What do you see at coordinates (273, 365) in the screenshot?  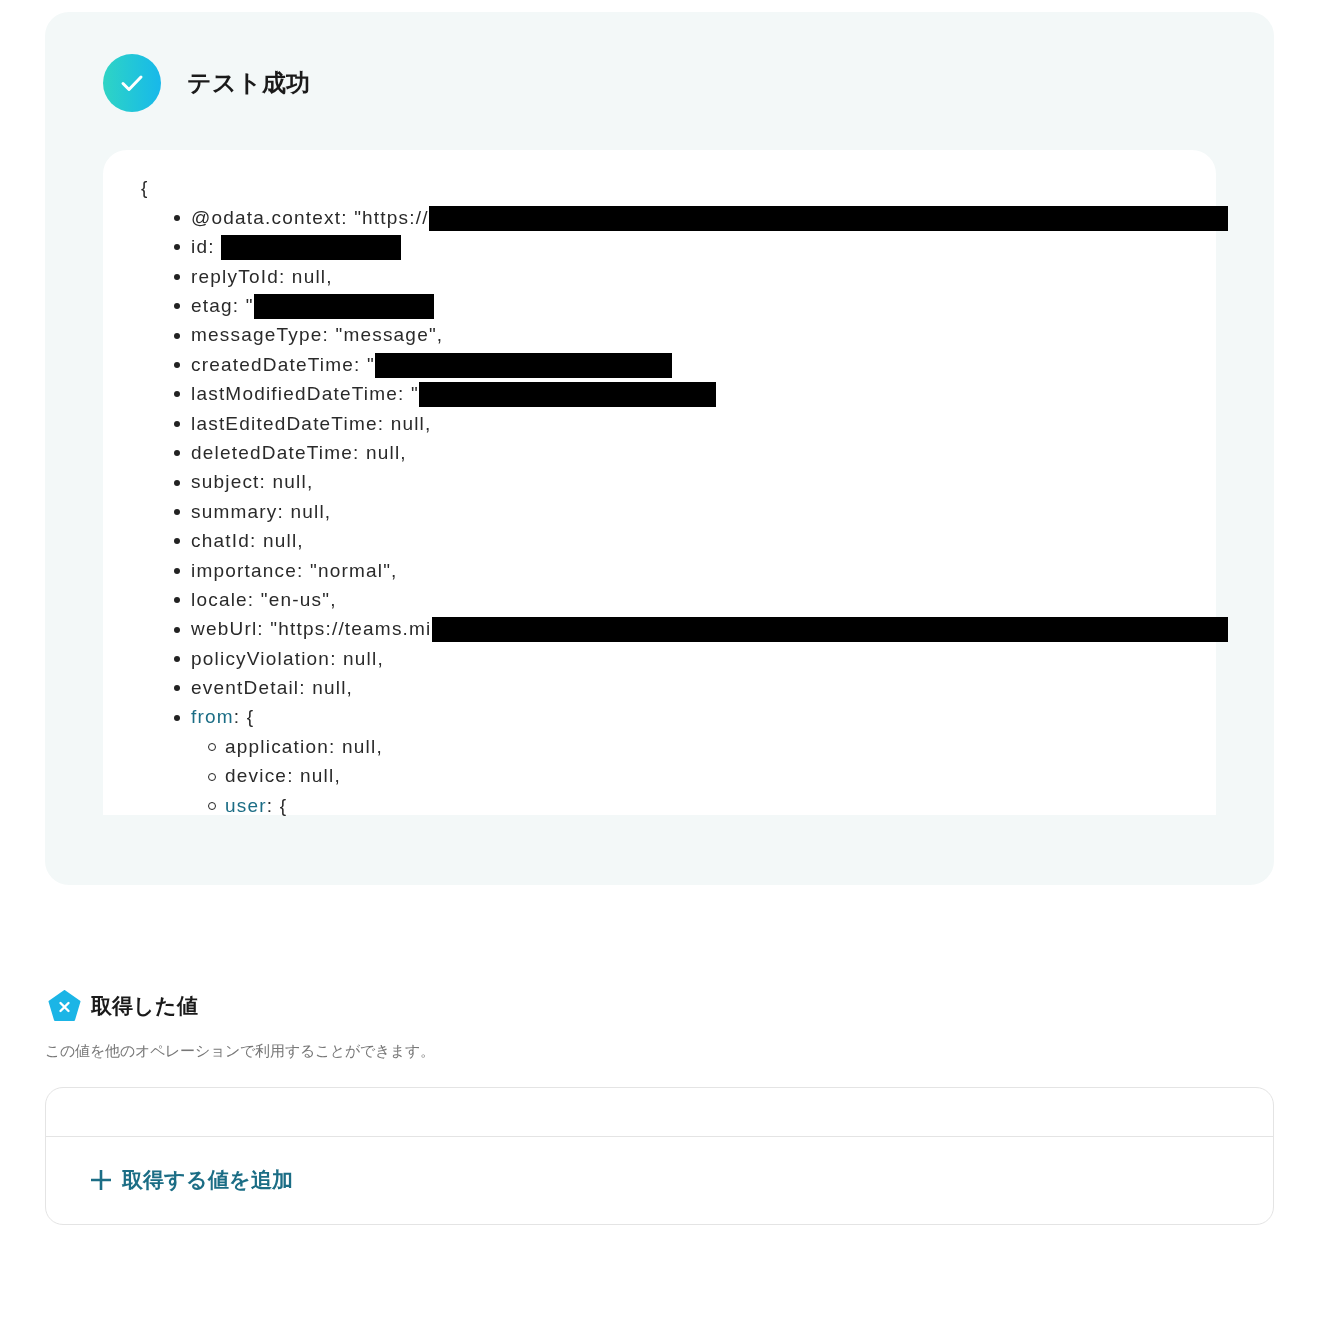 I see `json-key: createdDateTime` at bounding box center [273, 365].